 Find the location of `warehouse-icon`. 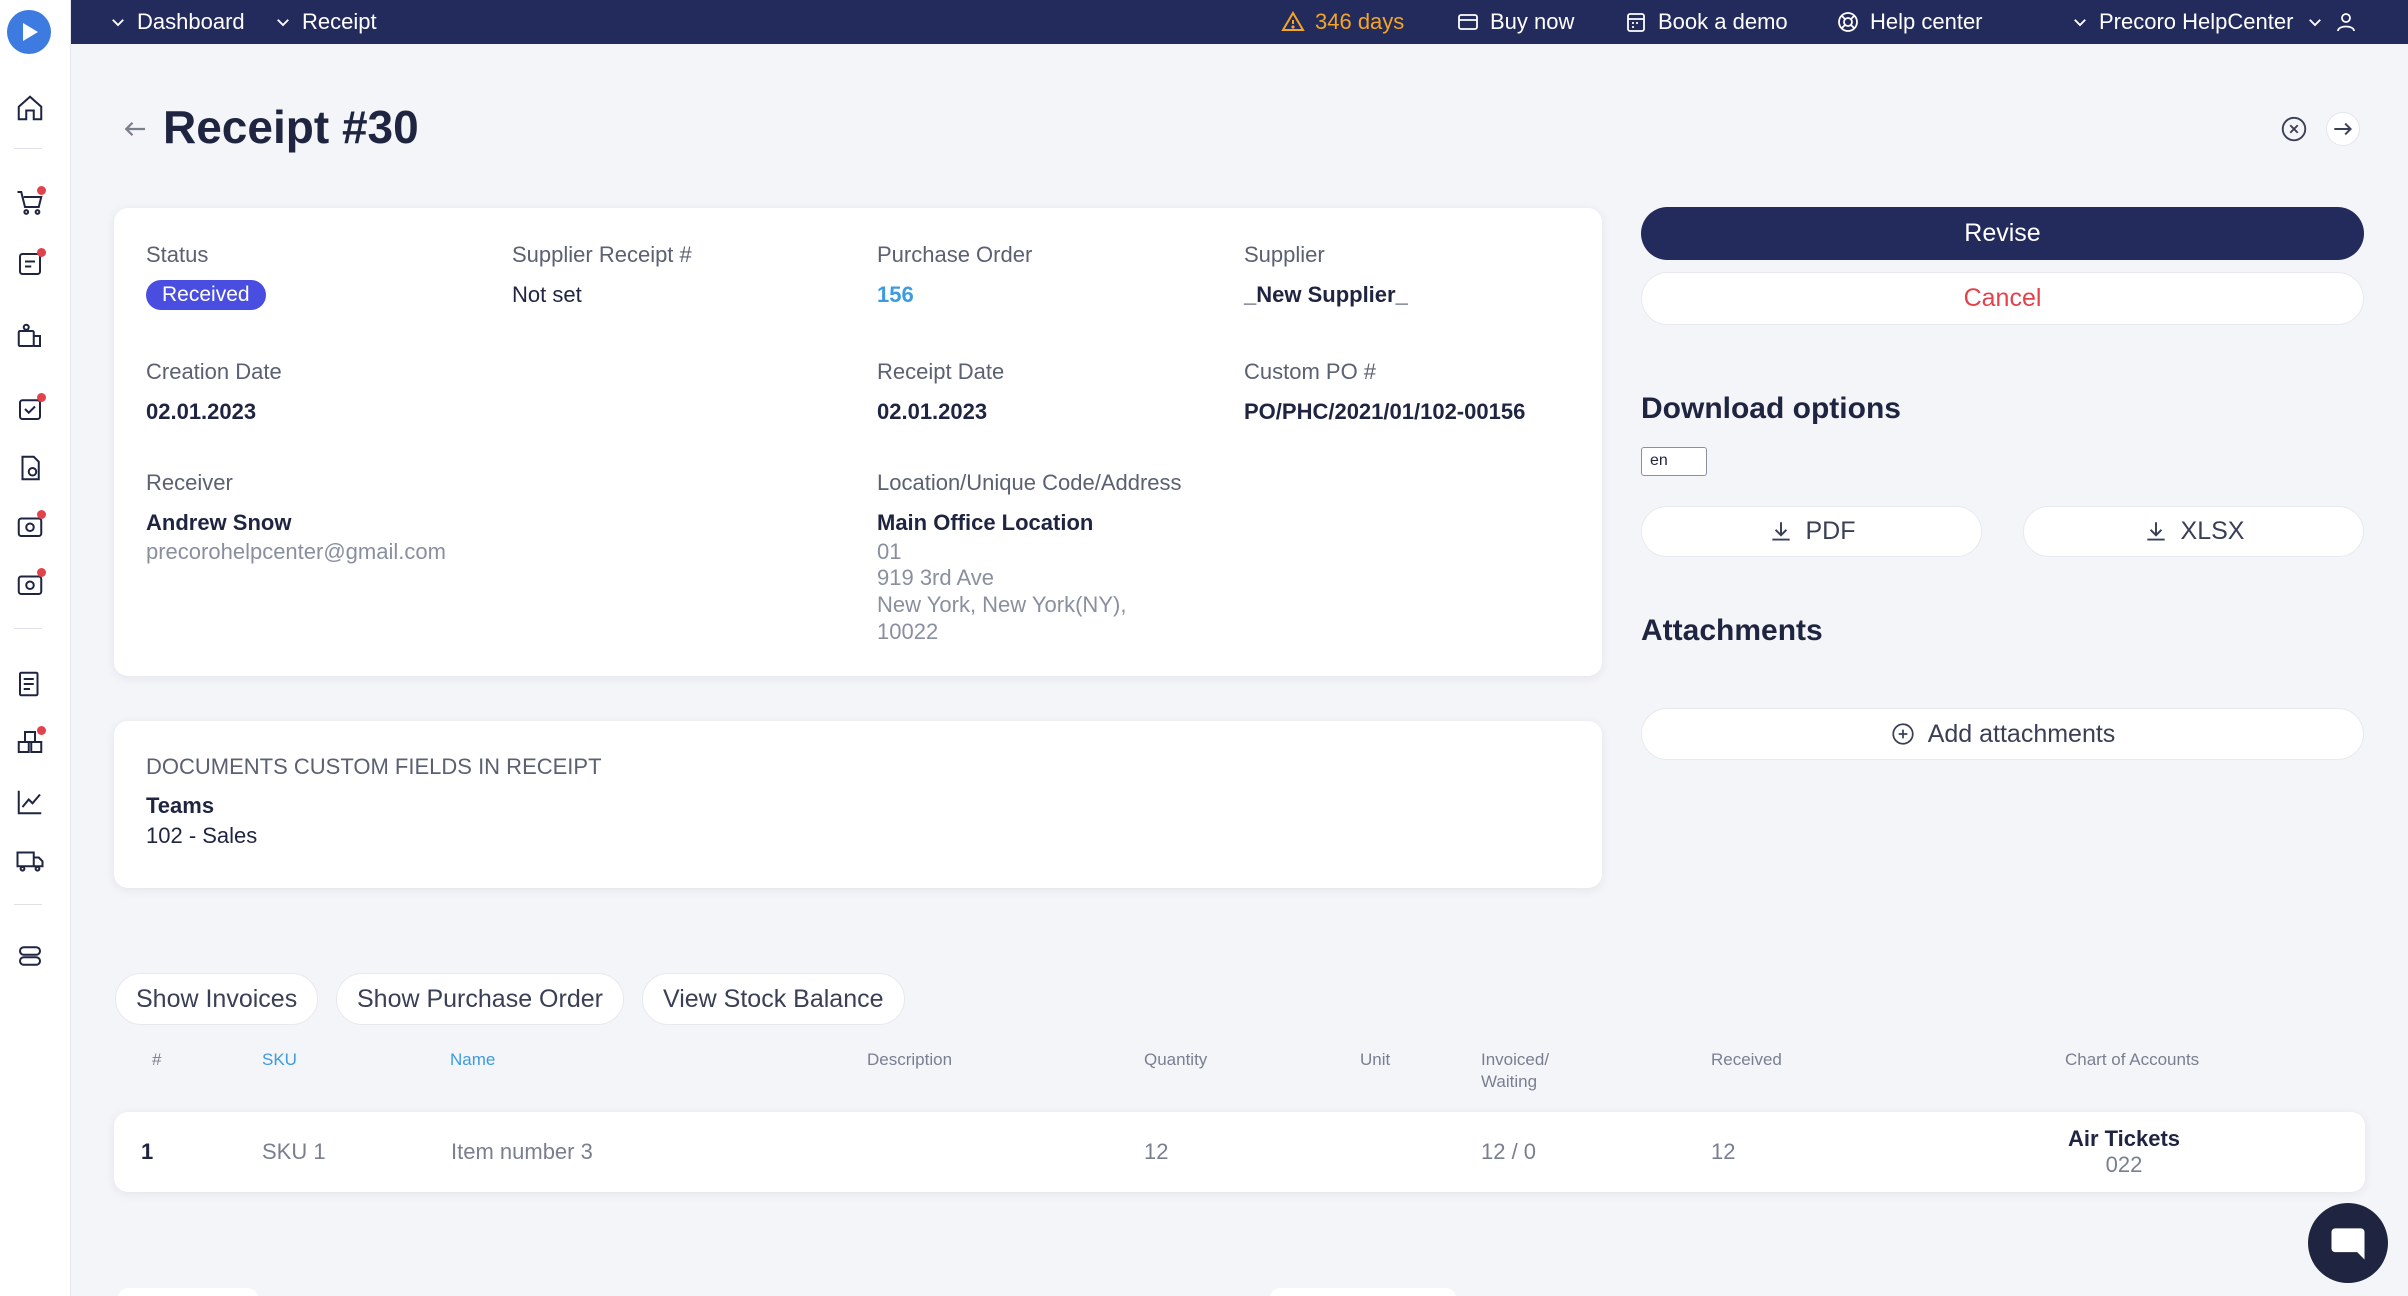

warehouse-icon is located at coordinates (30, 742).